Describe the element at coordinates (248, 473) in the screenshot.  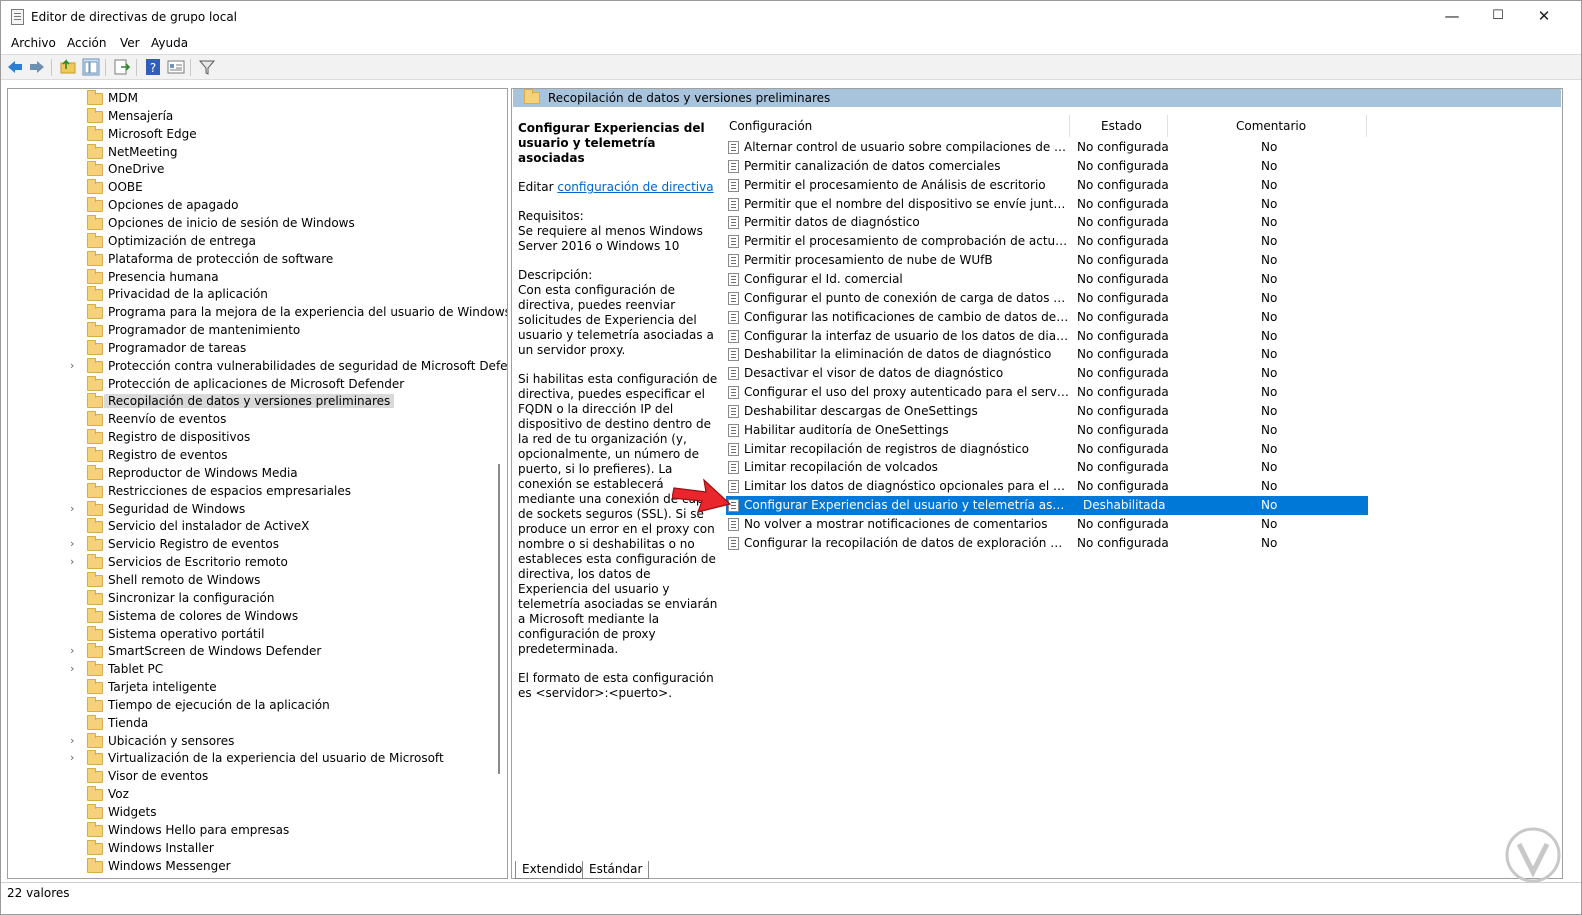
I see `tree-item: Reproductor de Windows Media` at that location.